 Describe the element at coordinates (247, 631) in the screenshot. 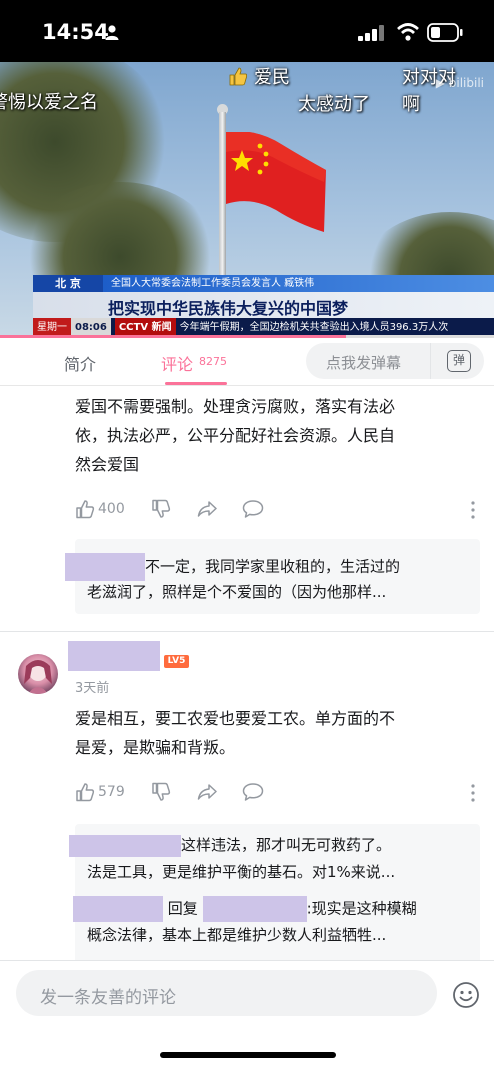

I see `comment-divider` at that location.